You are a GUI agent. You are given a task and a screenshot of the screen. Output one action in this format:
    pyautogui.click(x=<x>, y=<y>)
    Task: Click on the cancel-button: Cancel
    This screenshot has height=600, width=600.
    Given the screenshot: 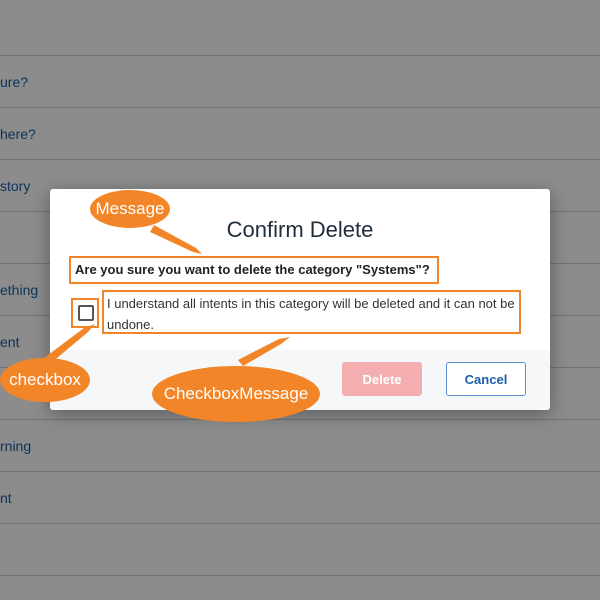 What is the action you would take?
    pyautogui.click(x=486, y=379)
    